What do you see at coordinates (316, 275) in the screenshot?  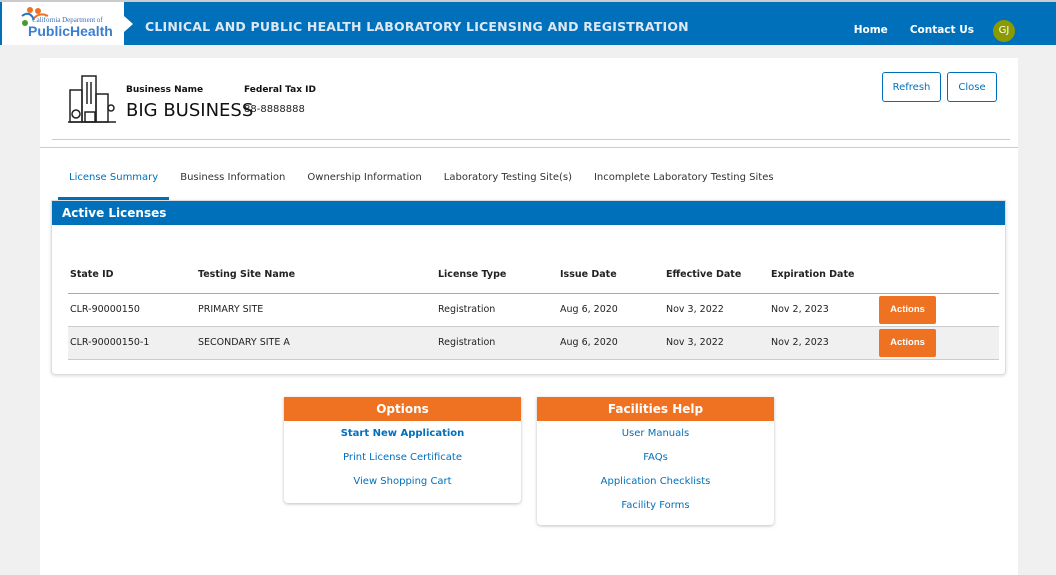 I see `col-testing-site-name: Testing Site Name` at bounding box center [316, 275].